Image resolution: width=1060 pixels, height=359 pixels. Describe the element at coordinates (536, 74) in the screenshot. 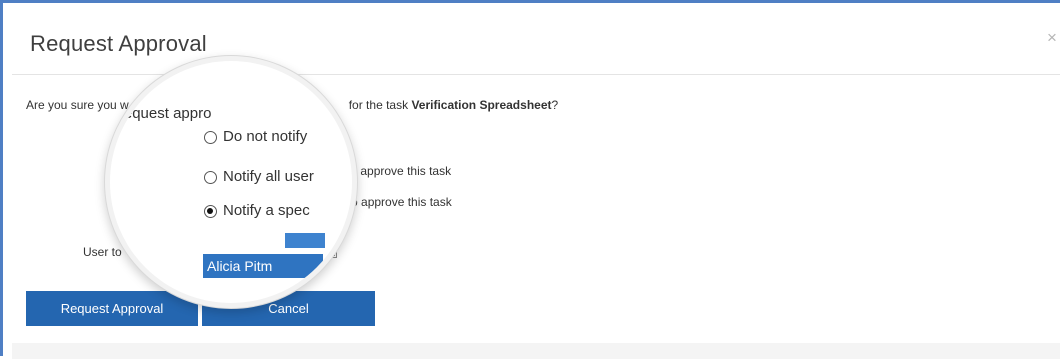

I see `title-divider` at that location.